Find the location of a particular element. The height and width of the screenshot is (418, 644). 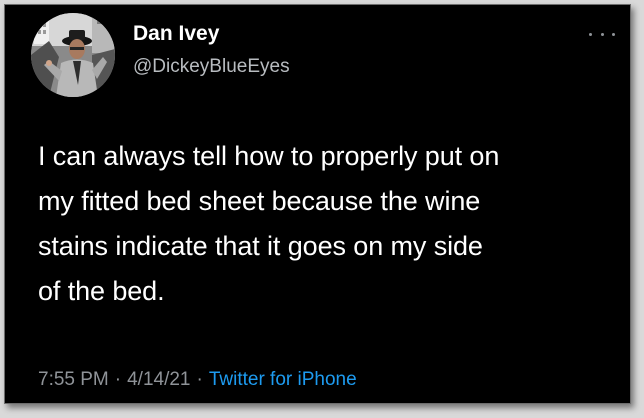

tweet-metadata: 7:55 PM · 4/14/21 · Twitter for iPhone is located at coordinates (197, 380).